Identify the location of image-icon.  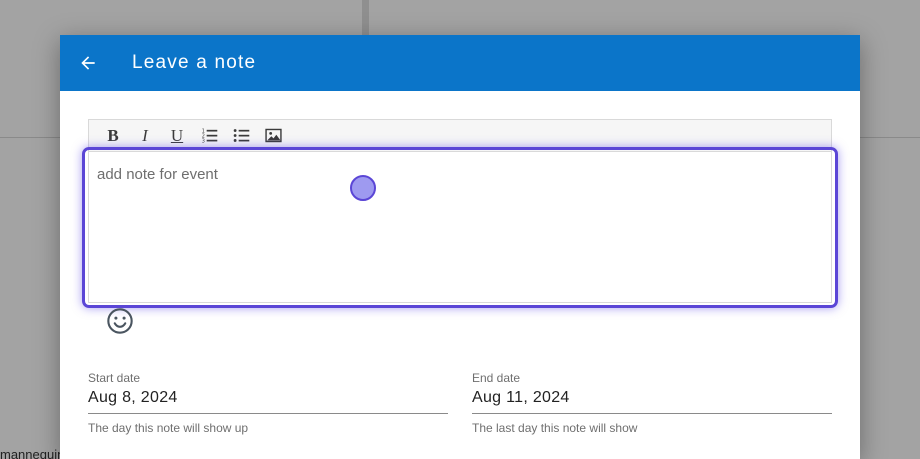
(273, 135).